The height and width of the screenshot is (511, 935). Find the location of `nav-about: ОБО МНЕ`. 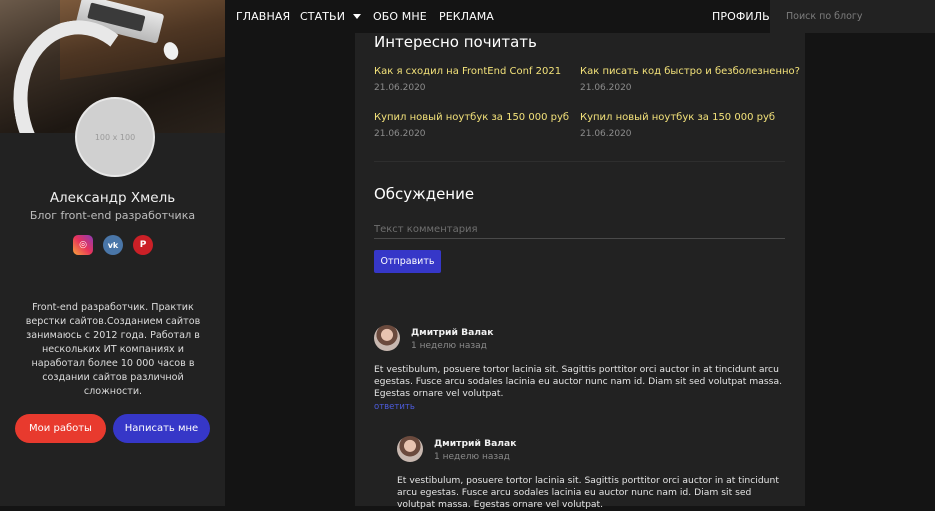

nav-about: ОБО МНЕ is located at coordinates (400, 16).